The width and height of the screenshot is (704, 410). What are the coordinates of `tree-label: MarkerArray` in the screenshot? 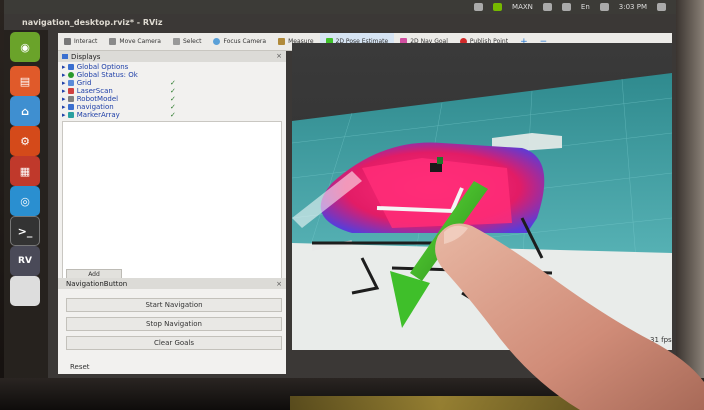 It's located at (98, 115).